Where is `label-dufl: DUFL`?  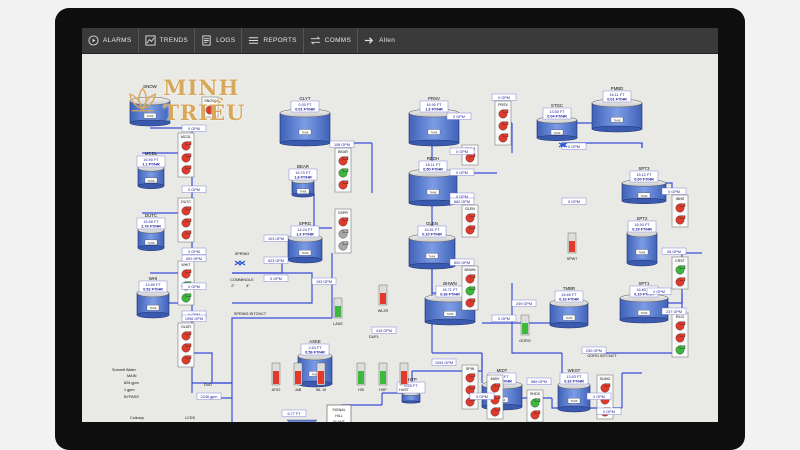
label-dufl: DUFL is located at coordinates (374, 337).